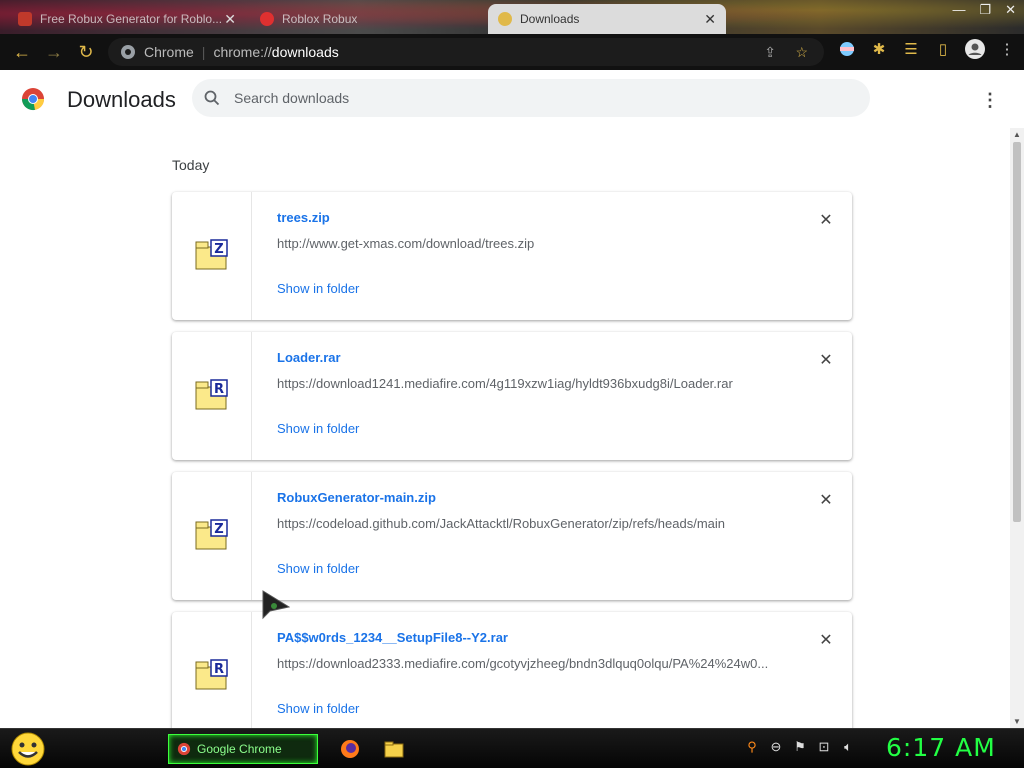 The image size is (1024, 768). Describe the element at coordinates (512, 748) in the screenshot. I see `os-taskbar: Google Chrome ⚲ ⊖ ⚑ ⊡ 🔈︎ 6:17 AM` at that location.